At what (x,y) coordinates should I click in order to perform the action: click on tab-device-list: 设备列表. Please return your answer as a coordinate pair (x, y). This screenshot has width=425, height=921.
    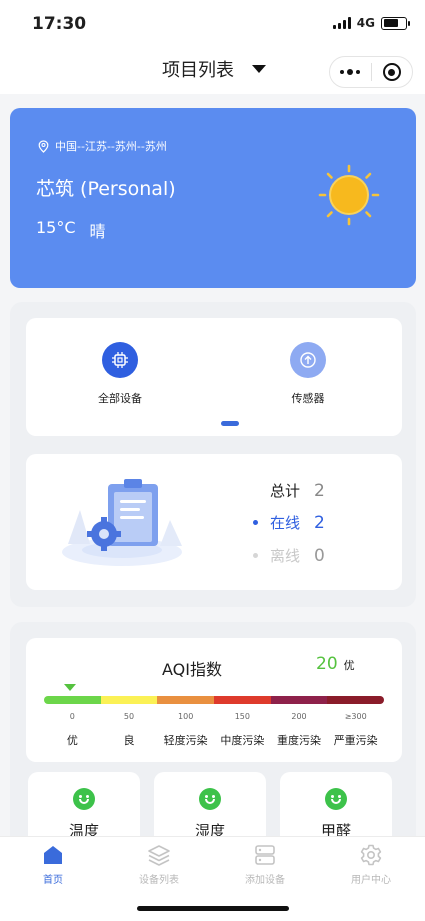
    Looking at the image, I should click on (159, 864).